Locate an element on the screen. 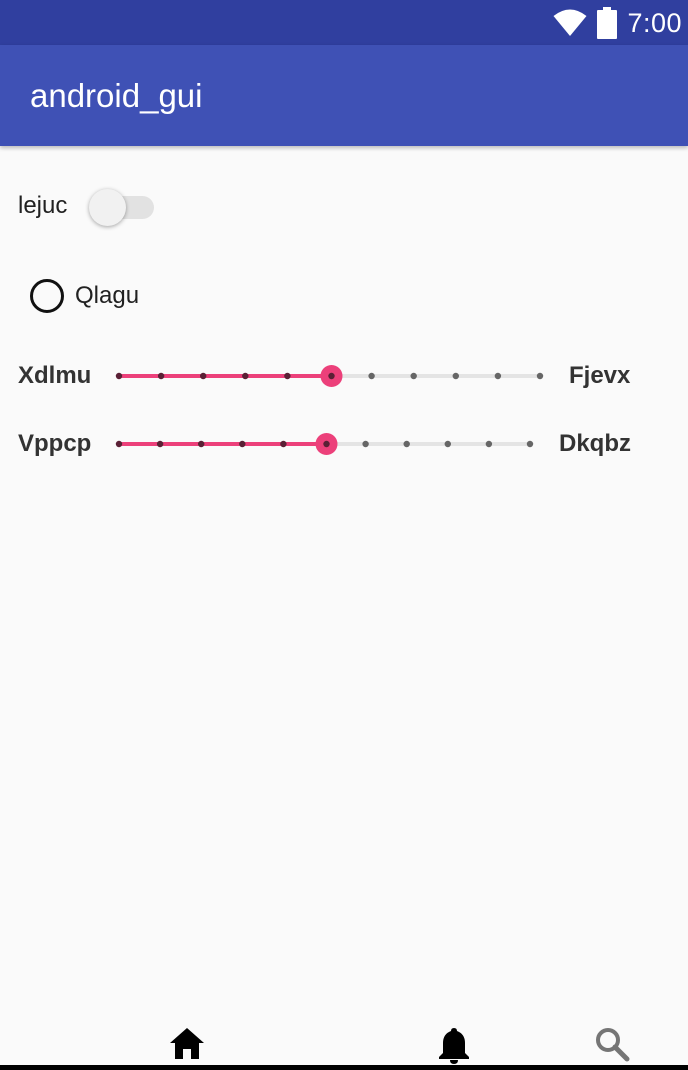 Image resolution: width=688 pixels, height=1070 pixels. slider-end-label: Fjevx is located at coordinates (600, 375).